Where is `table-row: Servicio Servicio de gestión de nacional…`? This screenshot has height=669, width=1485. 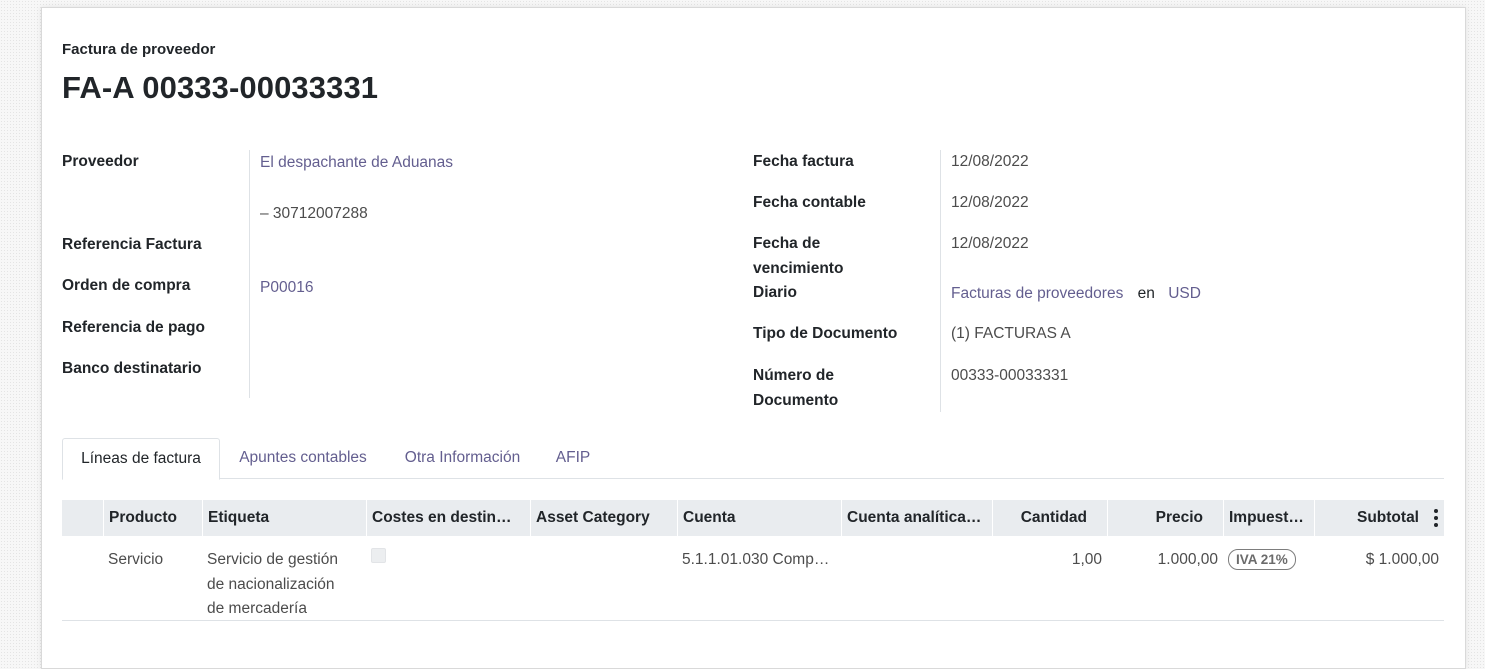
table-row: Servicio Servicio de gestión de nacional… is located at coordinates (753, 581).